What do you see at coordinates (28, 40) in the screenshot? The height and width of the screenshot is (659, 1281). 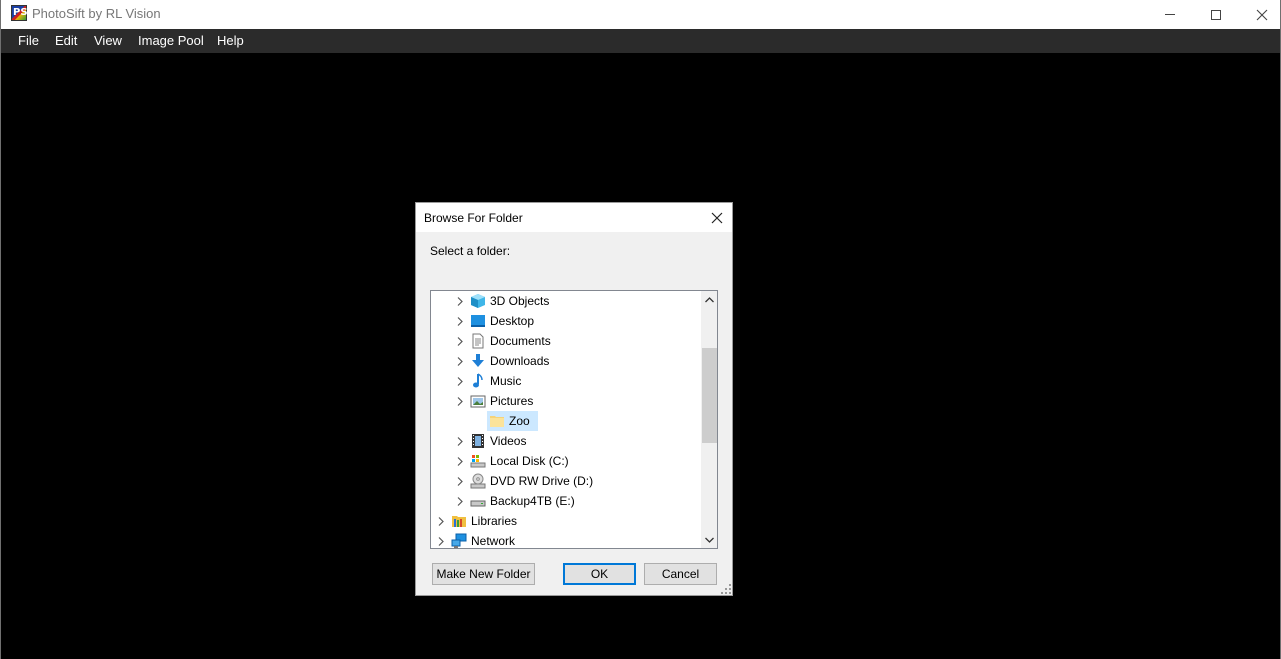 I see `menu-file: File` at bounding box center [28, 40].